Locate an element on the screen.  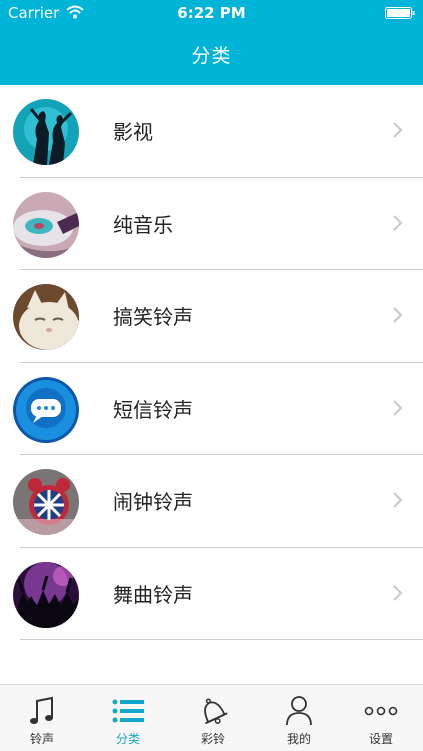
tab-label: 我的 is located at coordinates (298, 739).